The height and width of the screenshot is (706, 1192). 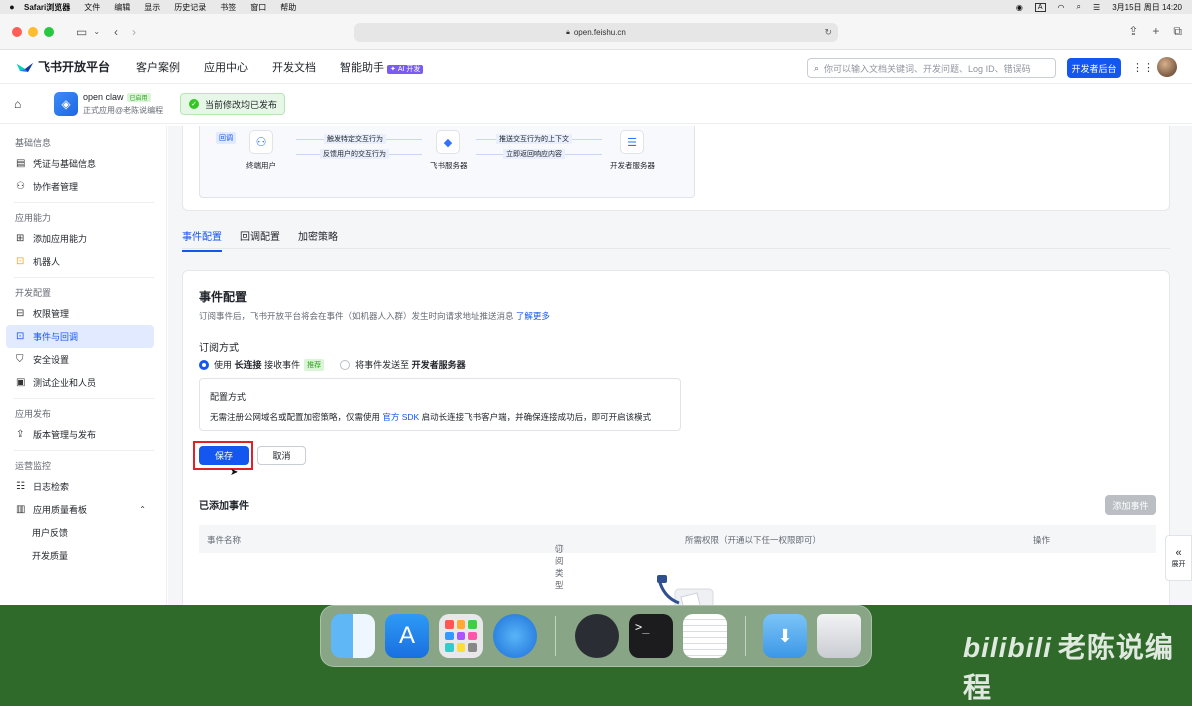 I want to click on arrow-label: 触发特定交互行为, so click(x=355, y=139).